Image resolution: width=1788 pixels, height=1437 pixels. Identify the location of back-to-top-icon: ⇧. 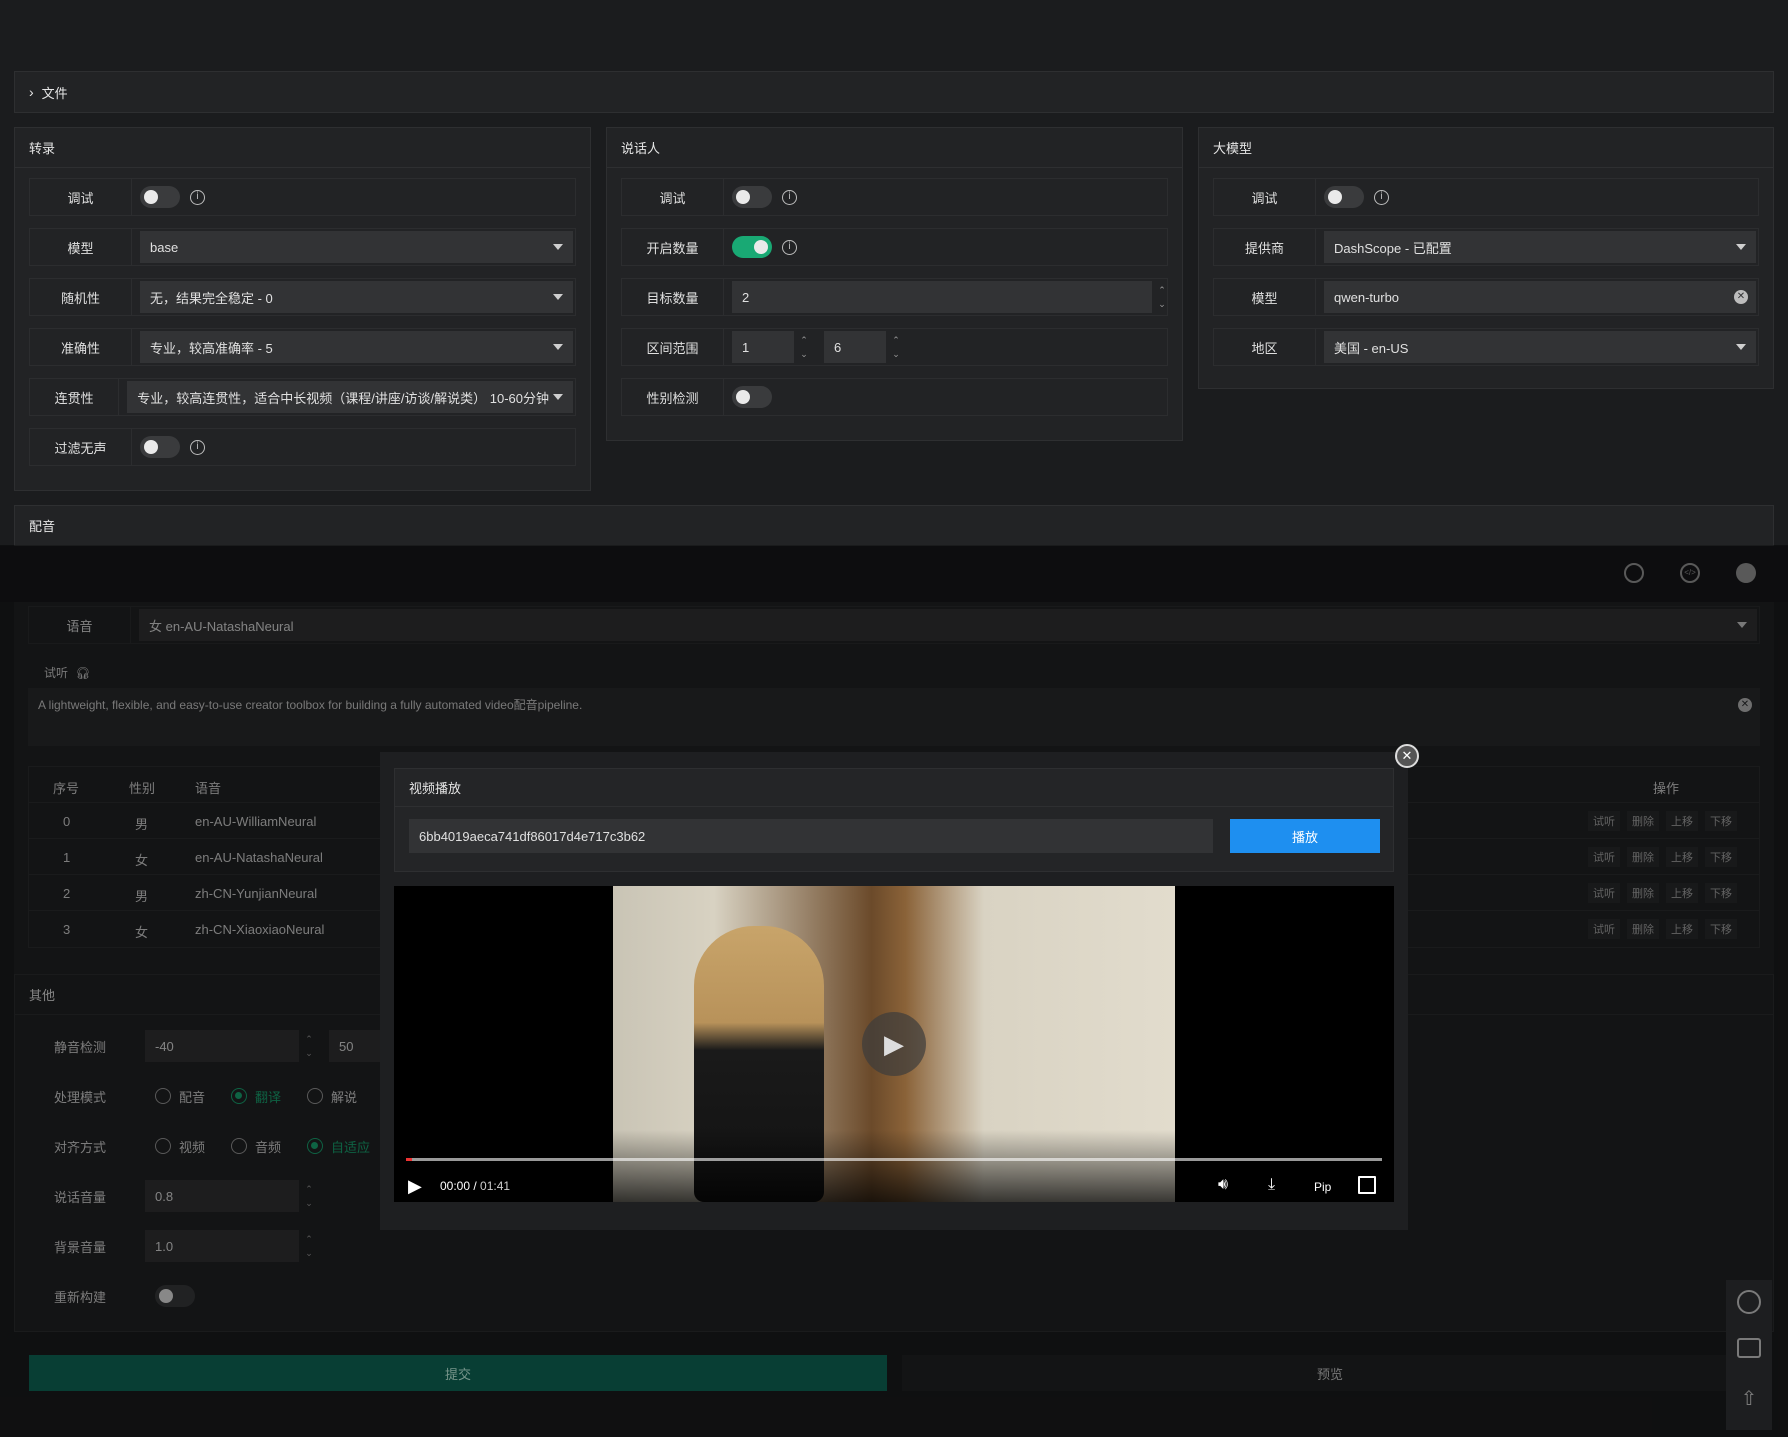
(1749, 1398).